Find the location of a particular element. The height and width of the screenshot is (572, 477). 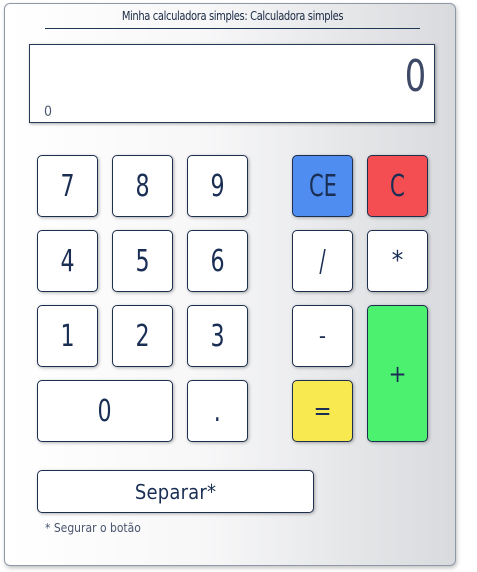

clear-button: C is located at coordinates (397, 186).